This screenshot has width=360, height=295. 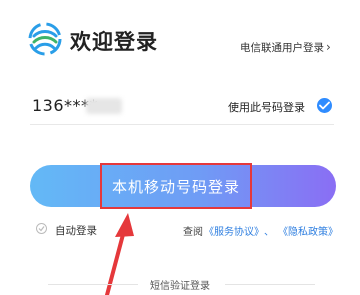 I want to click on auto-login-checkbox, so click(x=41, y=228).